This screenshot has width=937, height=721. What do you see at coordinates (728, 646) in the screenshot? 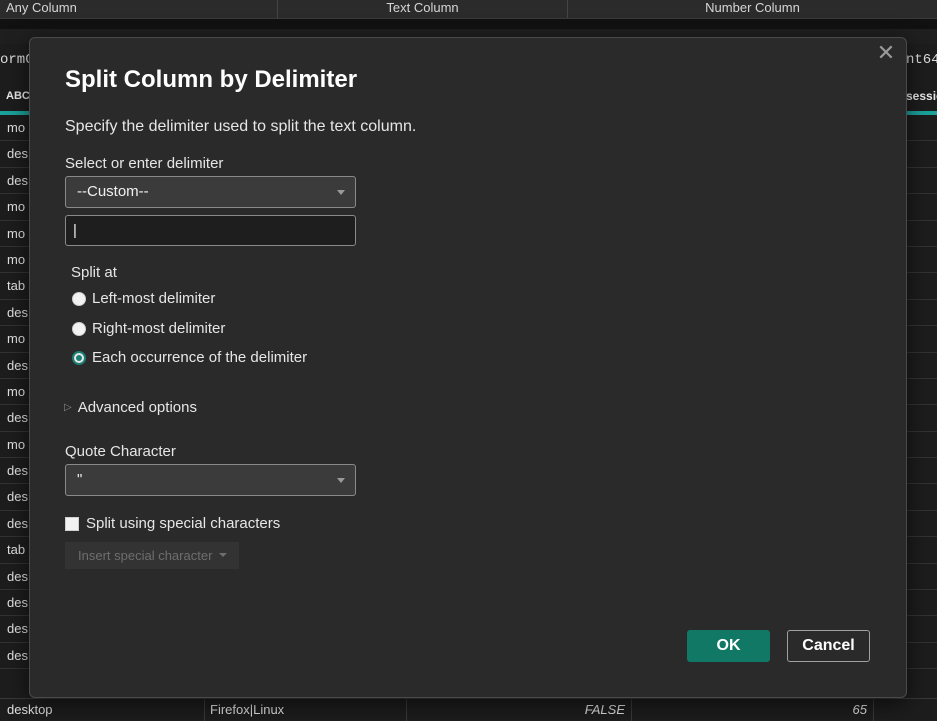
I see `ok-button: OK` at bounding box center [728, 646].